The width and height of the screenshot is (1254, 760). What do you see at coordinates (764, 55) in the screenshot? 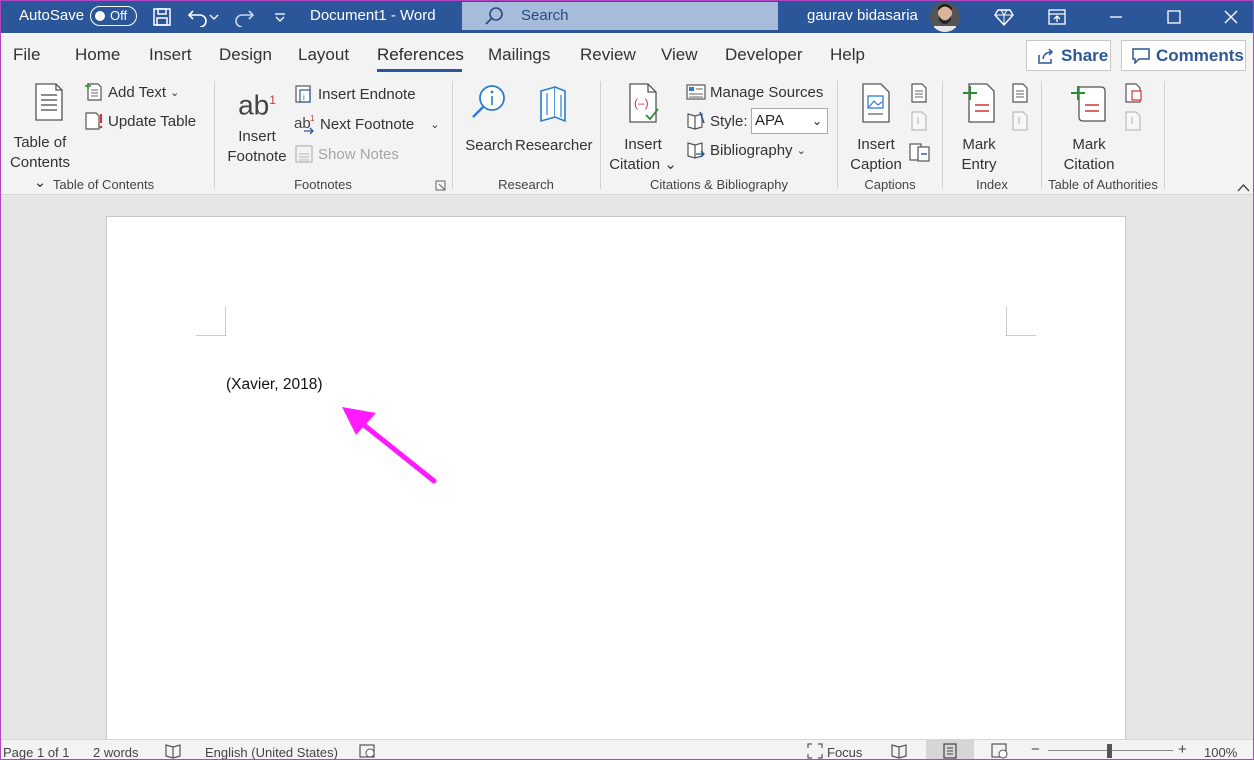
I see `tab-developer: Developer` at bounding box center [764, 55].